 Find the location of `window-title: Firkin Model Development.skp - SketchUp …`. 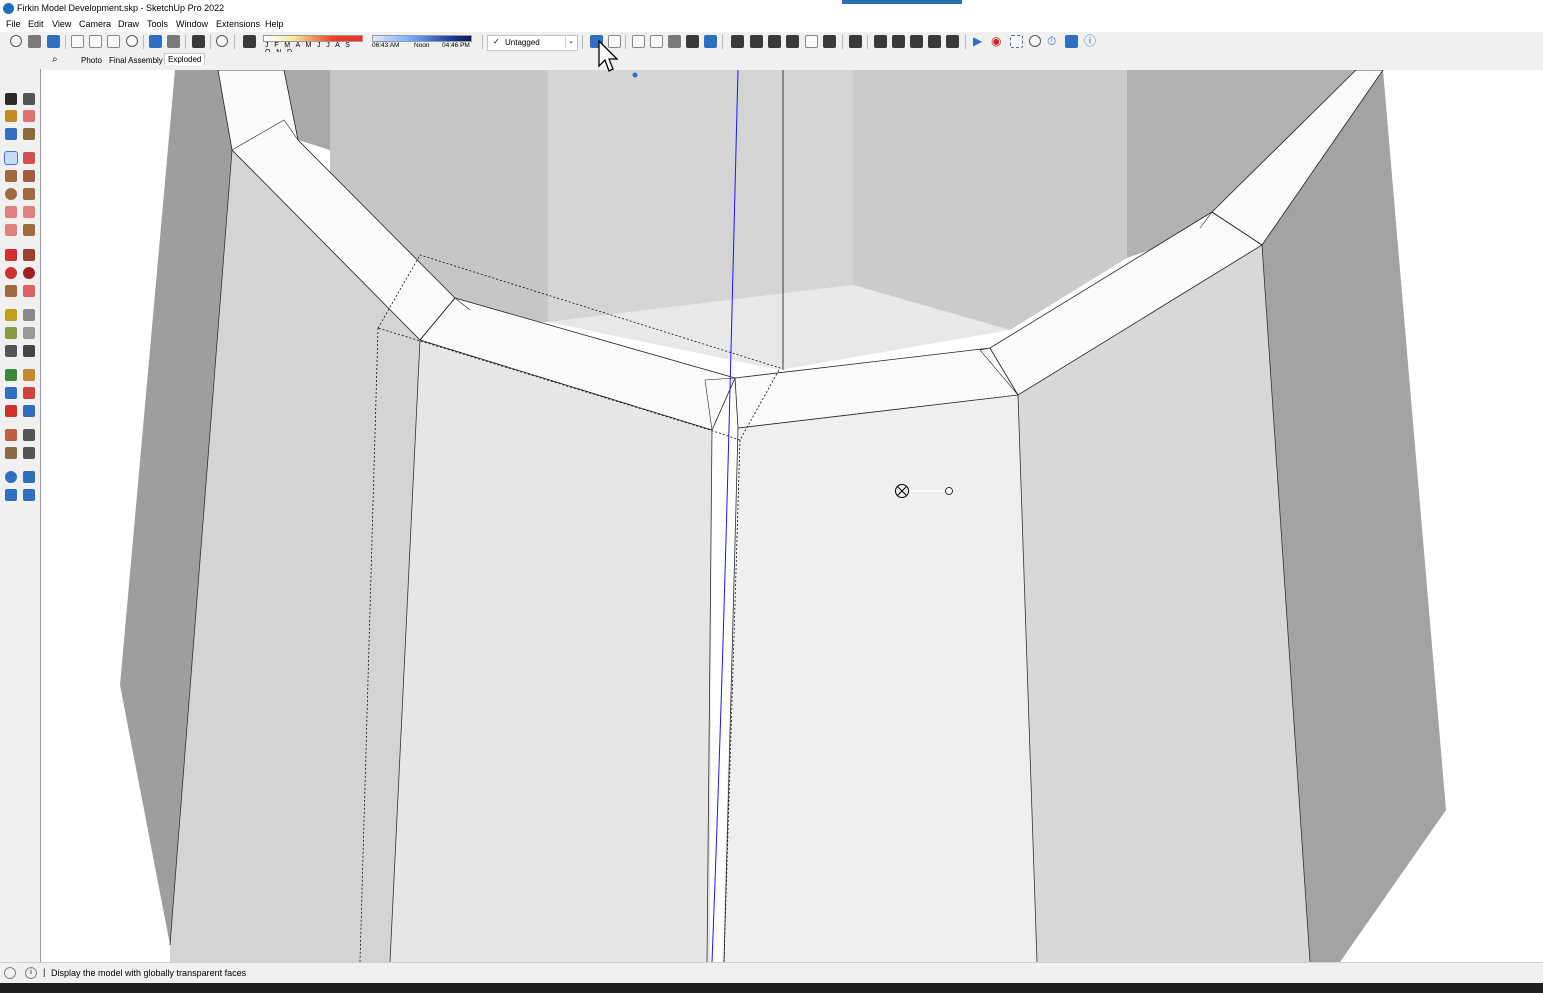

window-title: Firkin Model Development.skp - SketchUp … is located at coordinates (121, 8).